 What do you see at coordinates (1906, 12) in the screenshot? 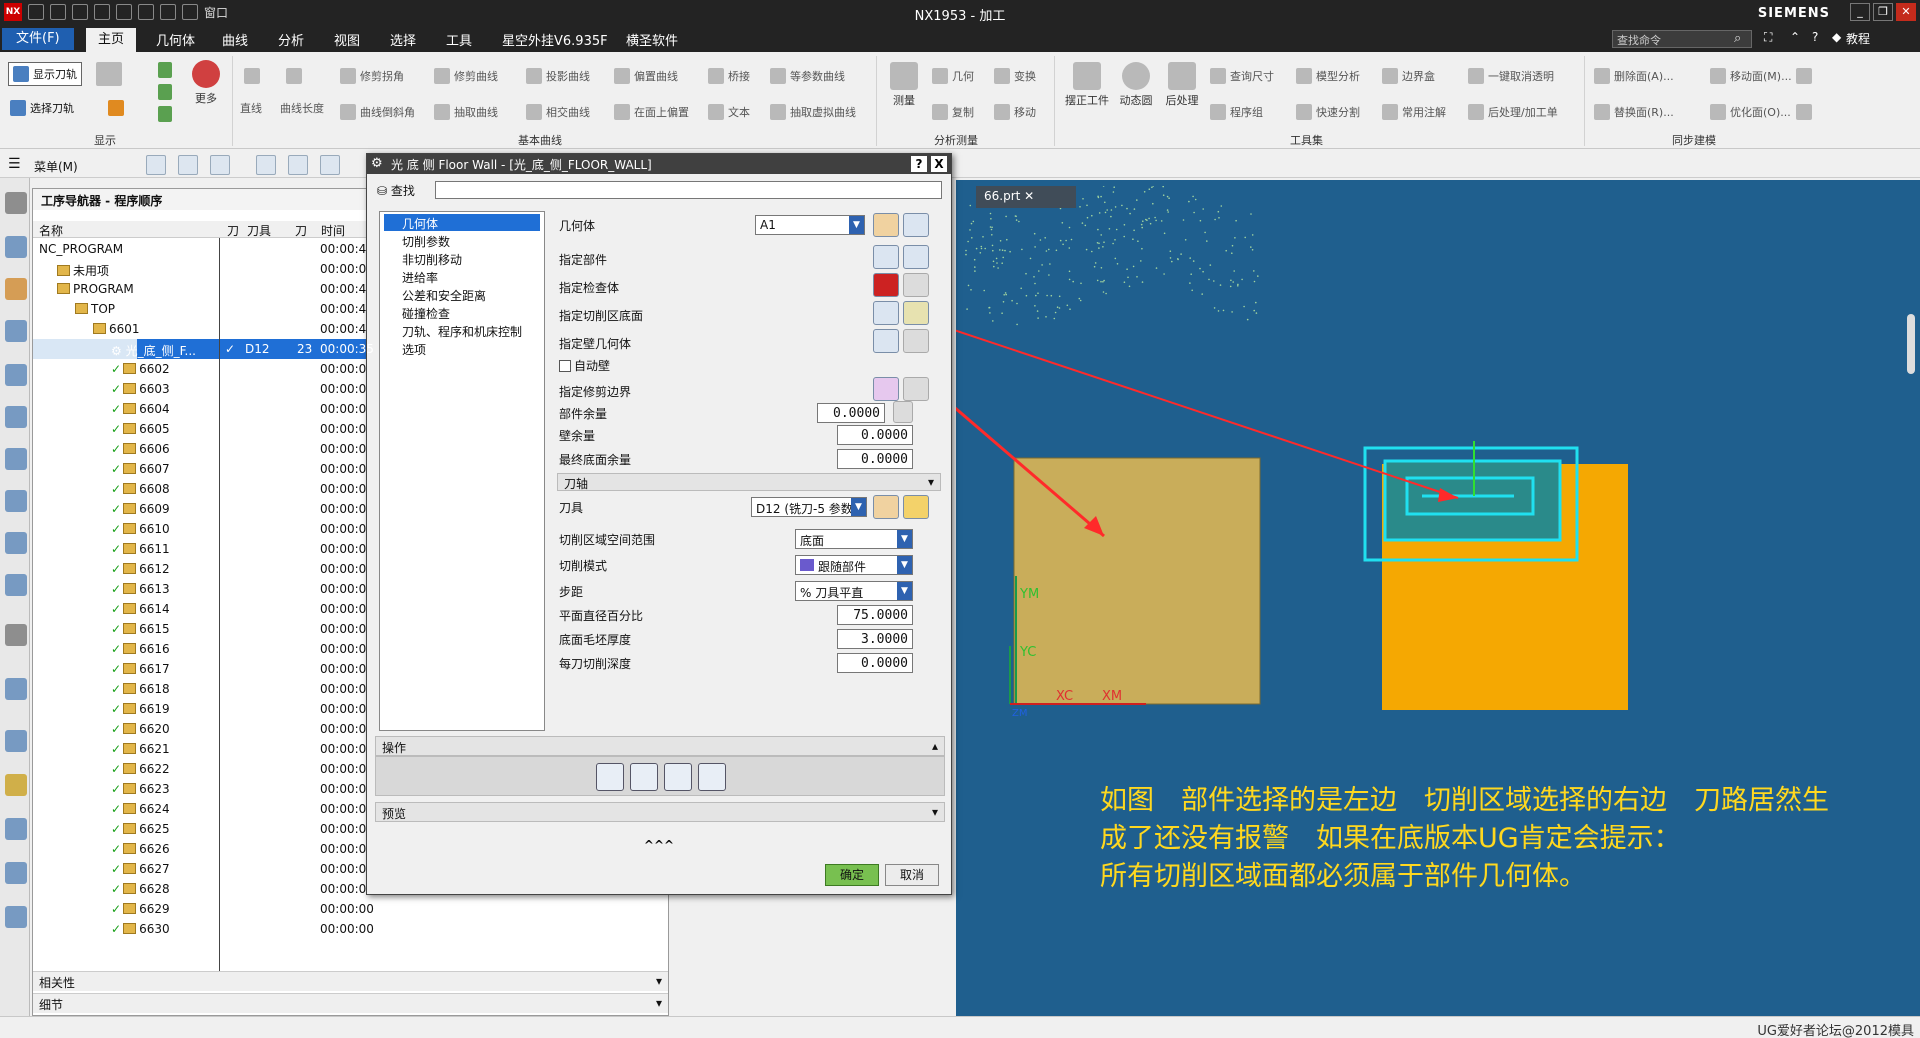
I see `close-button: ✕` at bounding box center [1906, 12].